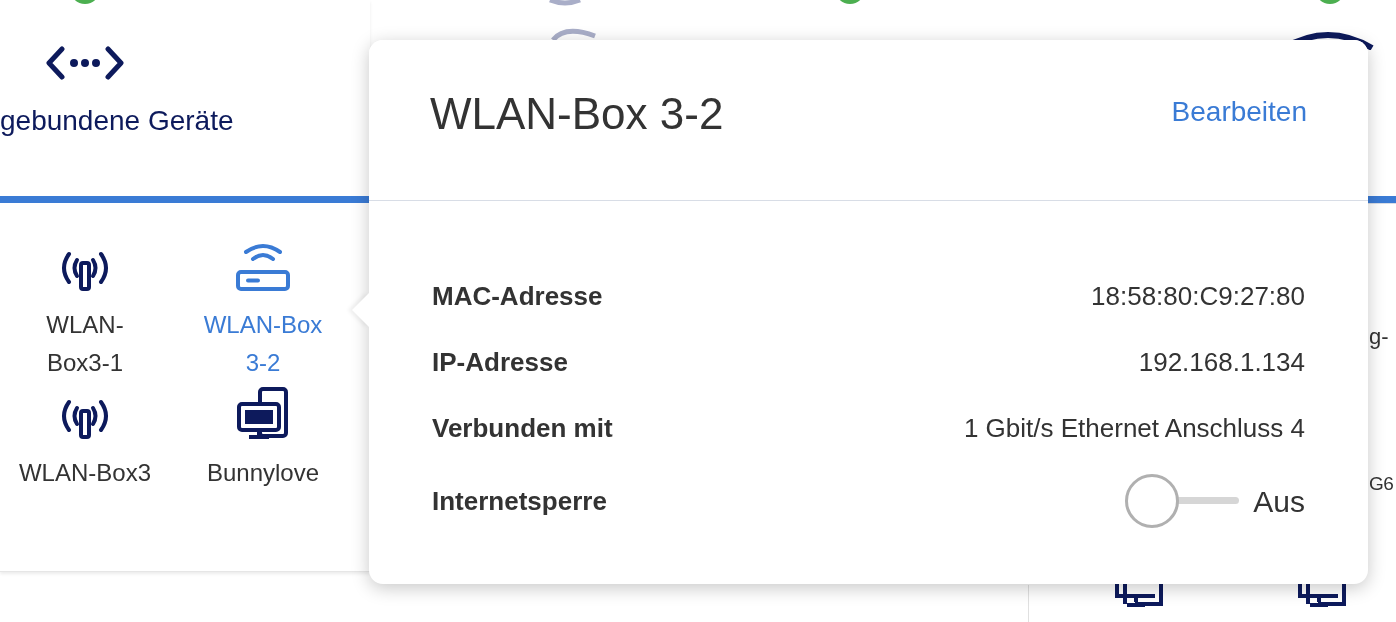 This screenshot has height=622, width=1396. I want to click on device-name: WLAN- Box3-1, so click(85, 344).